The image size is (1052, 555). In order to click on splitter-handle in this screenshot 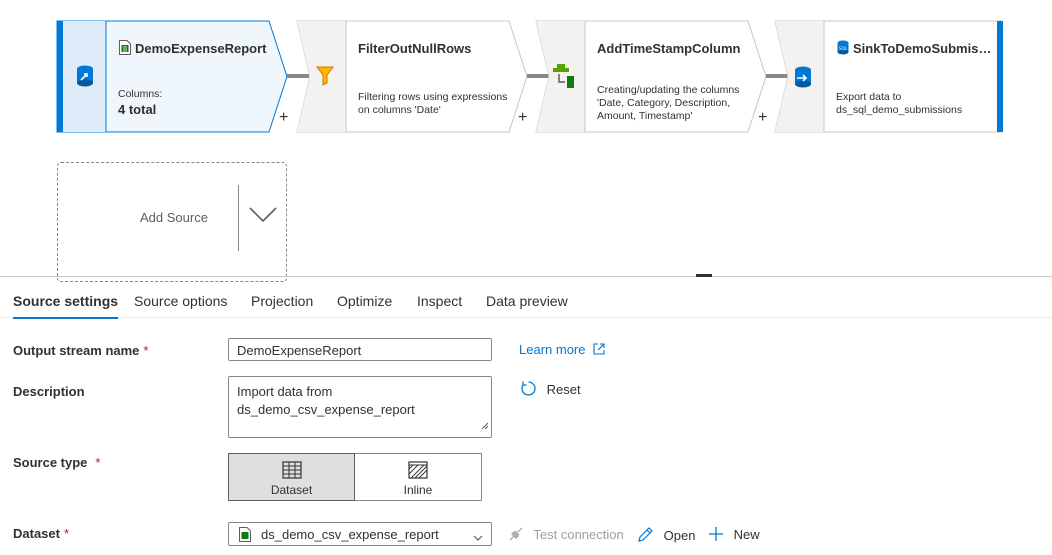, I will do `click(704, 275)`.